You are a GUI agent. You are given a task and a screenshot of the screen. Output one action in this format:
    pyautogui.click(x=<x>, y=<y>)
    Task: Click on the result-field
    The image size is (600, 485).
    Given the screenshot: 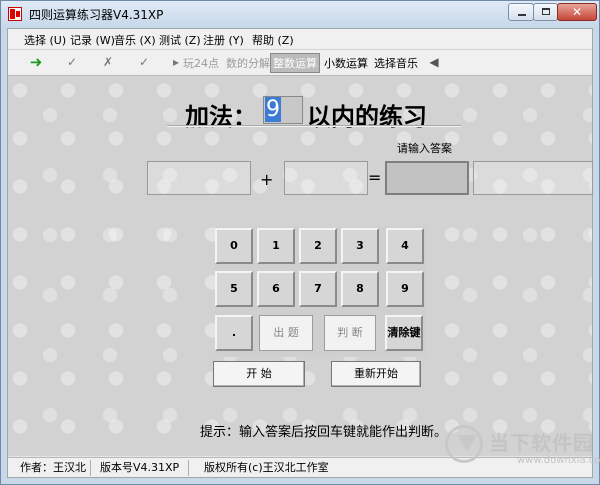 What is the action you would take?
    pyautogui.click(x=533, y=178)
    